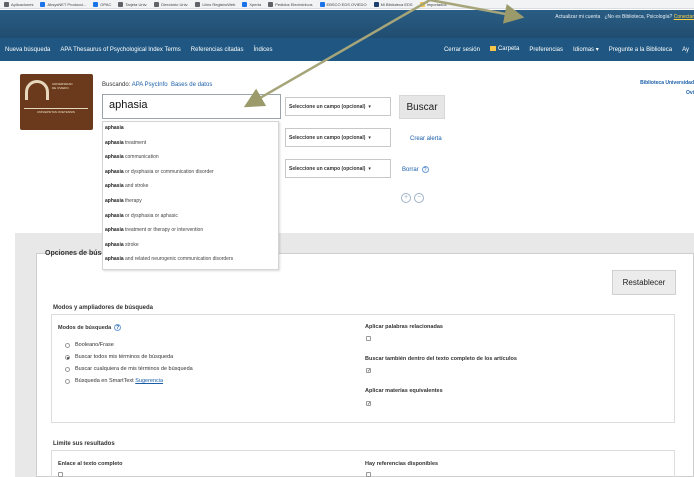 The image size is (694, 477). Describe the element at coordinates (337, 54) in the screenshot. I see `arrow-to-search-input` at that location.